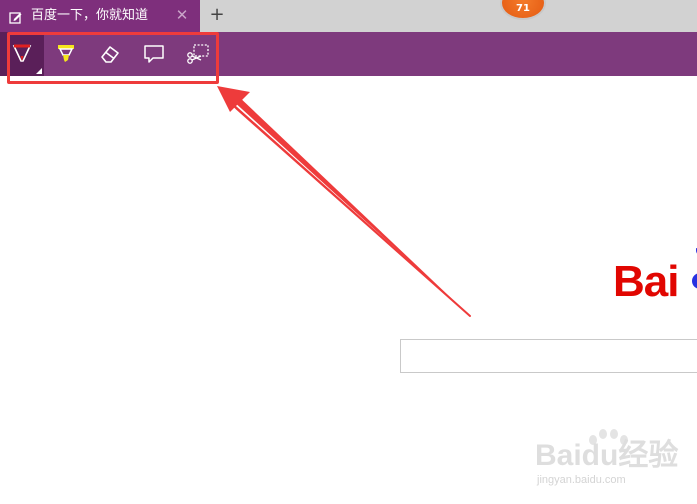  Describe the element at coordinates (548, 356) in the screenshot. I see `search-input` at that location.